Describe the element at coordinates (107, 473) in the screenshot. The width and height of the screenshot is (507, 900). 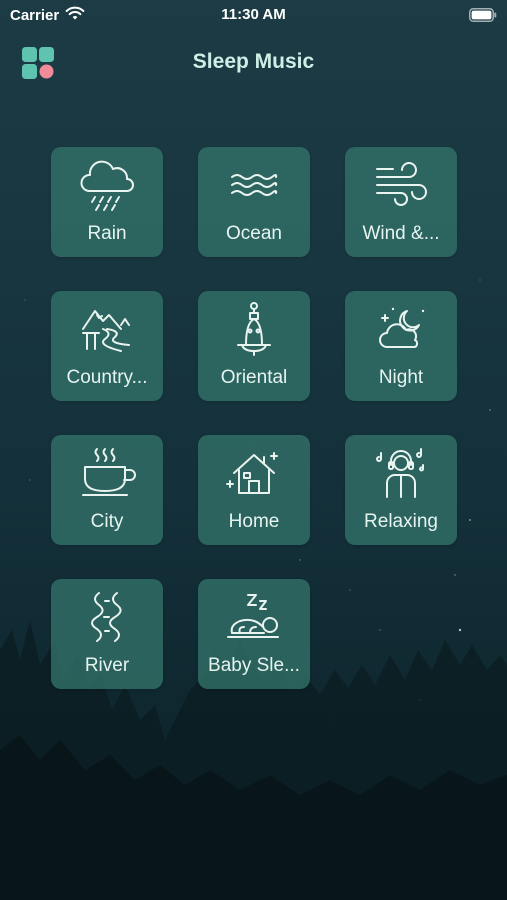
I see `coffee-cup-icon` at that location.